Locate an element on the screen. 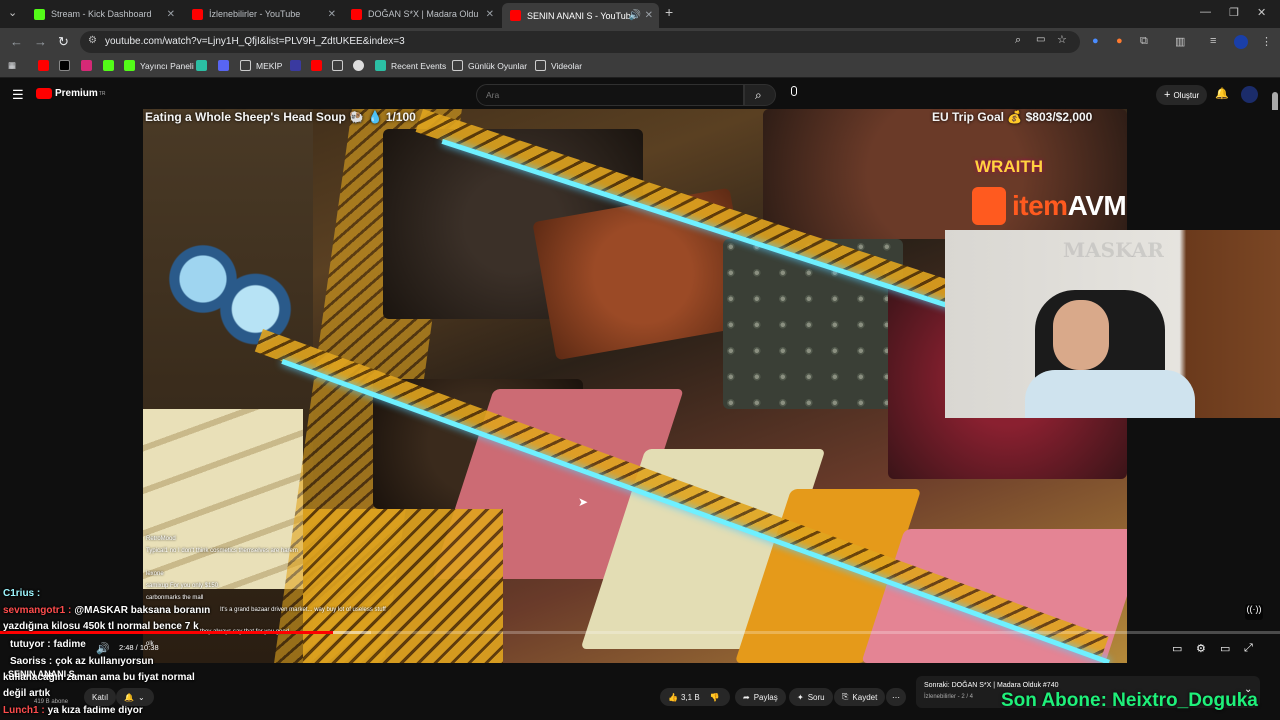 Image resolution: width=1280 pixels, height=720 pixels. tab-label: SENIN ANANI S - YouTube is located at coordinates (581, 15).